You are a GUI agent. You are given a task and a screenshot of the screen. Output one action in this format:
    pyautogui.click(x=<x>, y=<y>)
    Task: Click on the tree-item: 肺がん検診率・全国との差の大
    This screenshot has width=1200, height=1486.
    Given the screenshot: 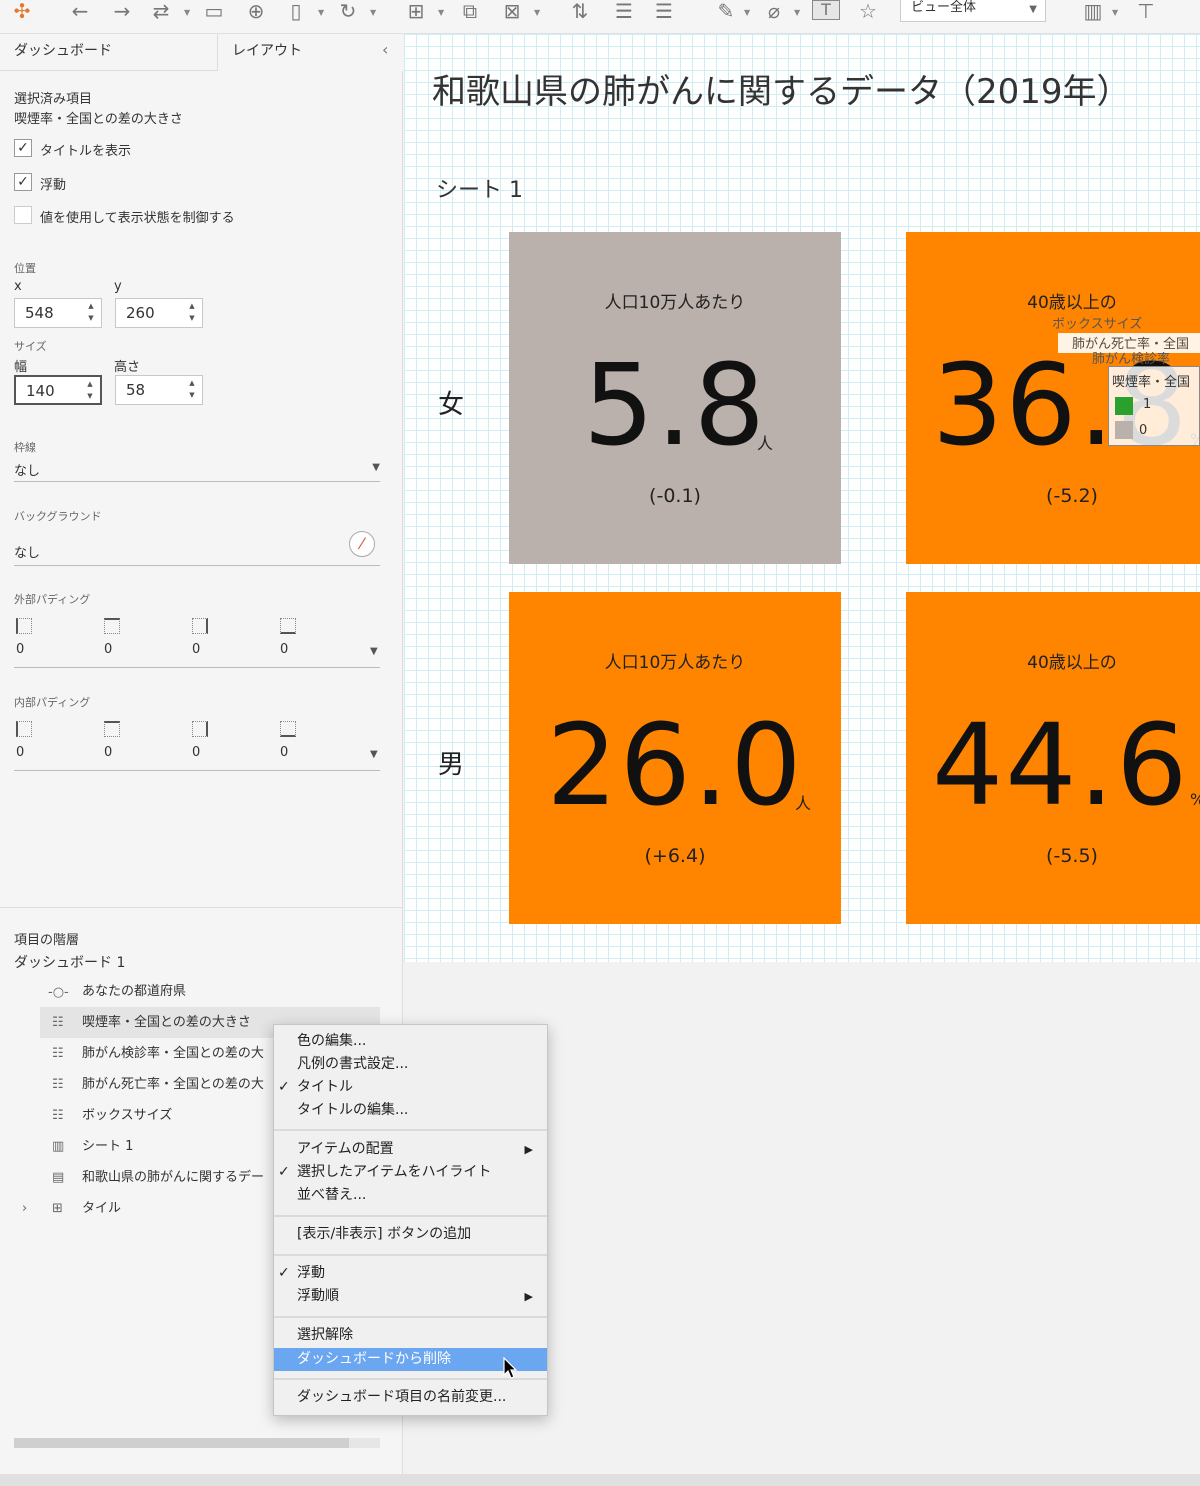 What is the action you would take?
    pyautogui.click(x=173, y=1054)
    